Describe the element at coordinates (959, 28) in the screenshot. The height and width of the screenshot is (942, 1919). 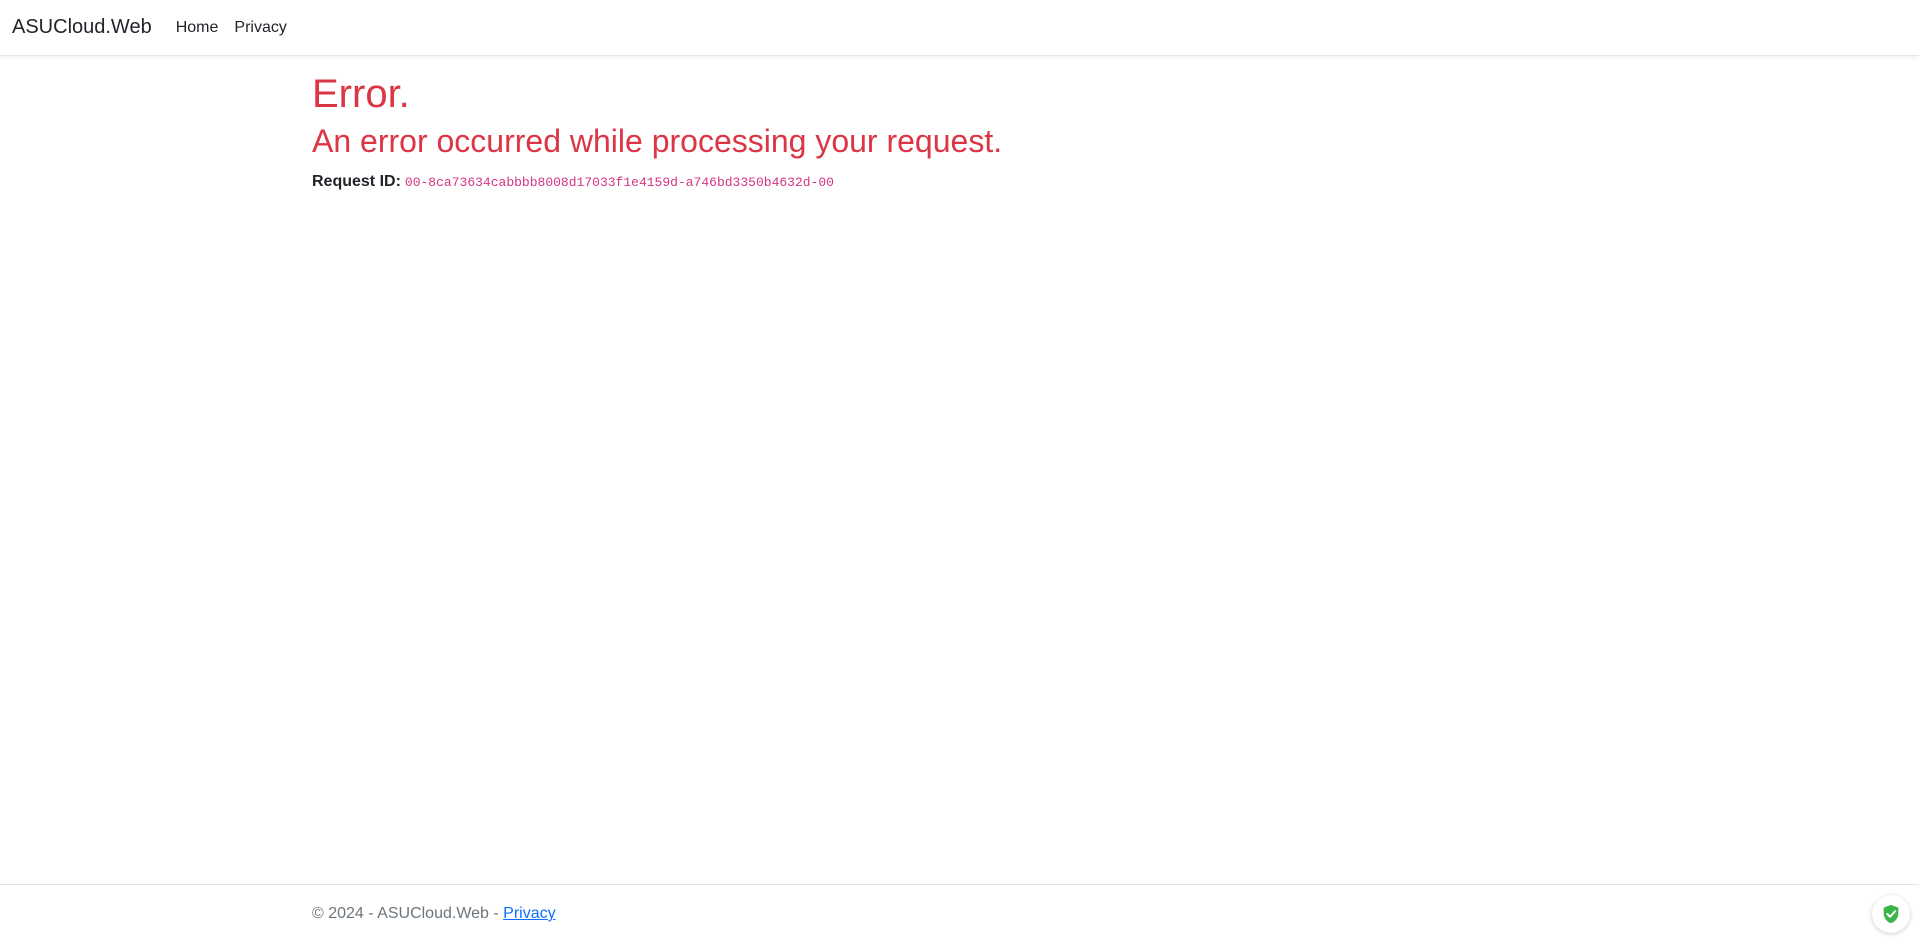
I see `navbar: ASUCloud.Web Home Privacy` at that location.